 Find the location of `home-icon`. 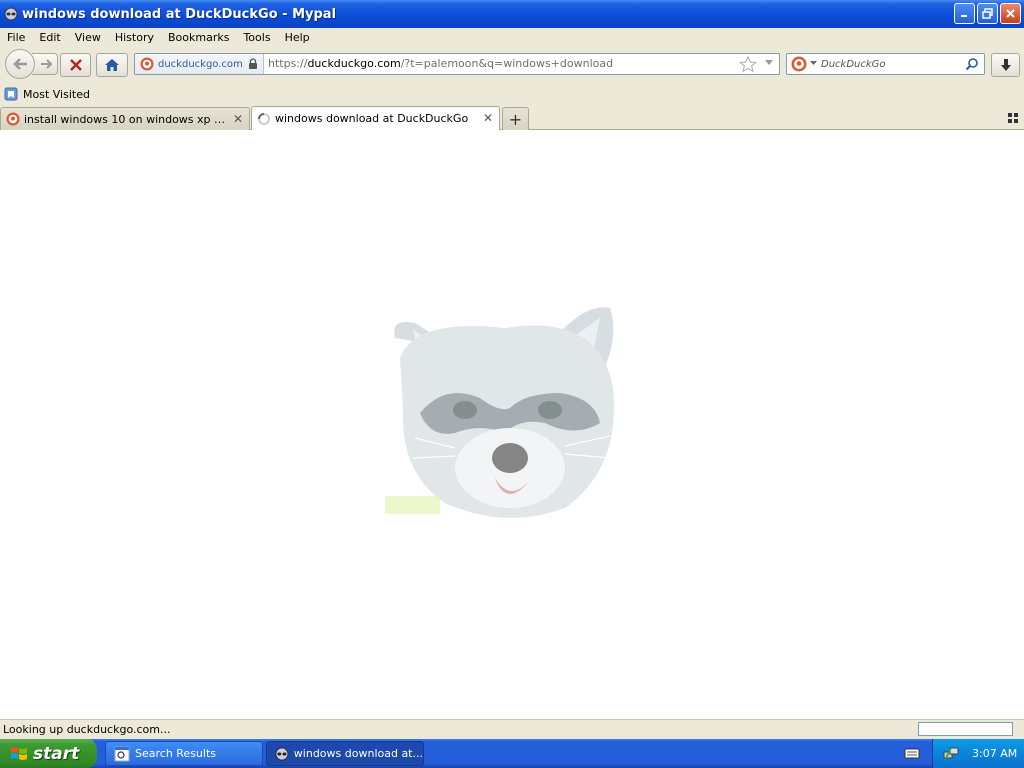

home-icon is located at coordinates (112, 65).